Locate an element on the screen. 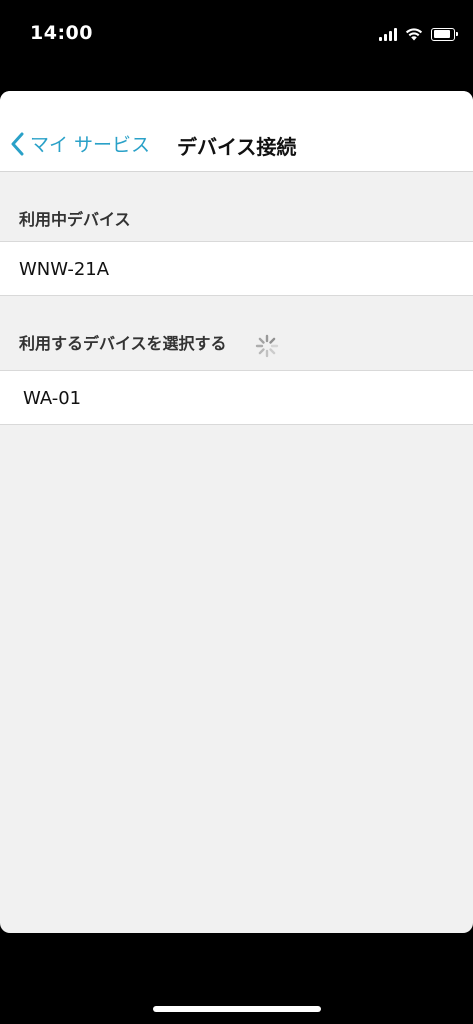 The image size is (473, 1024). battery-icon is located at coordinates (444, 34).